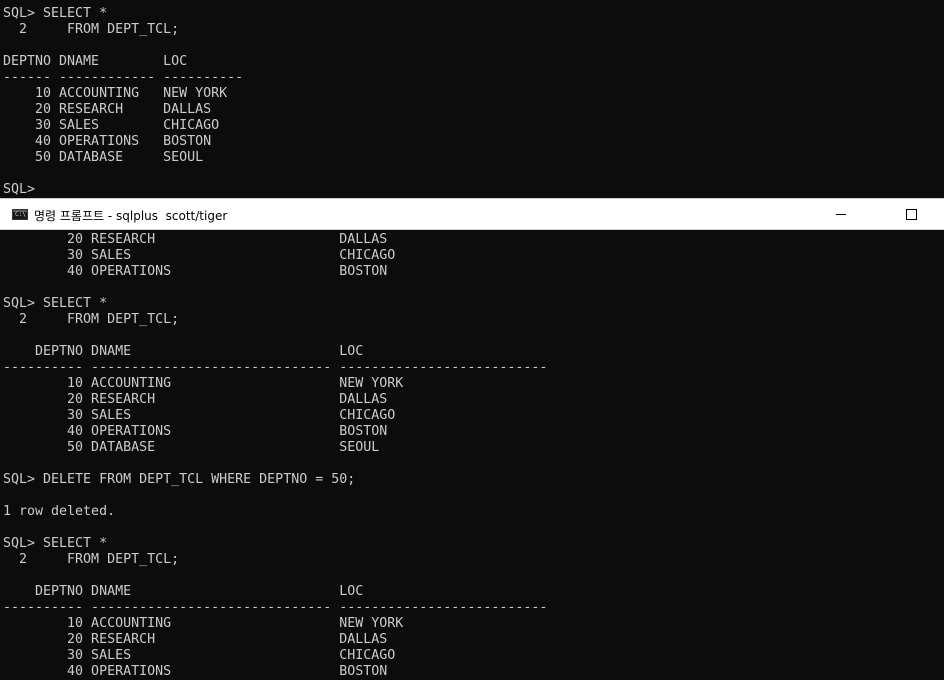  Describe the element at coordinates (19, 189) in the screenshot. I see `terminal-prompt-line: SQL>` at that location.